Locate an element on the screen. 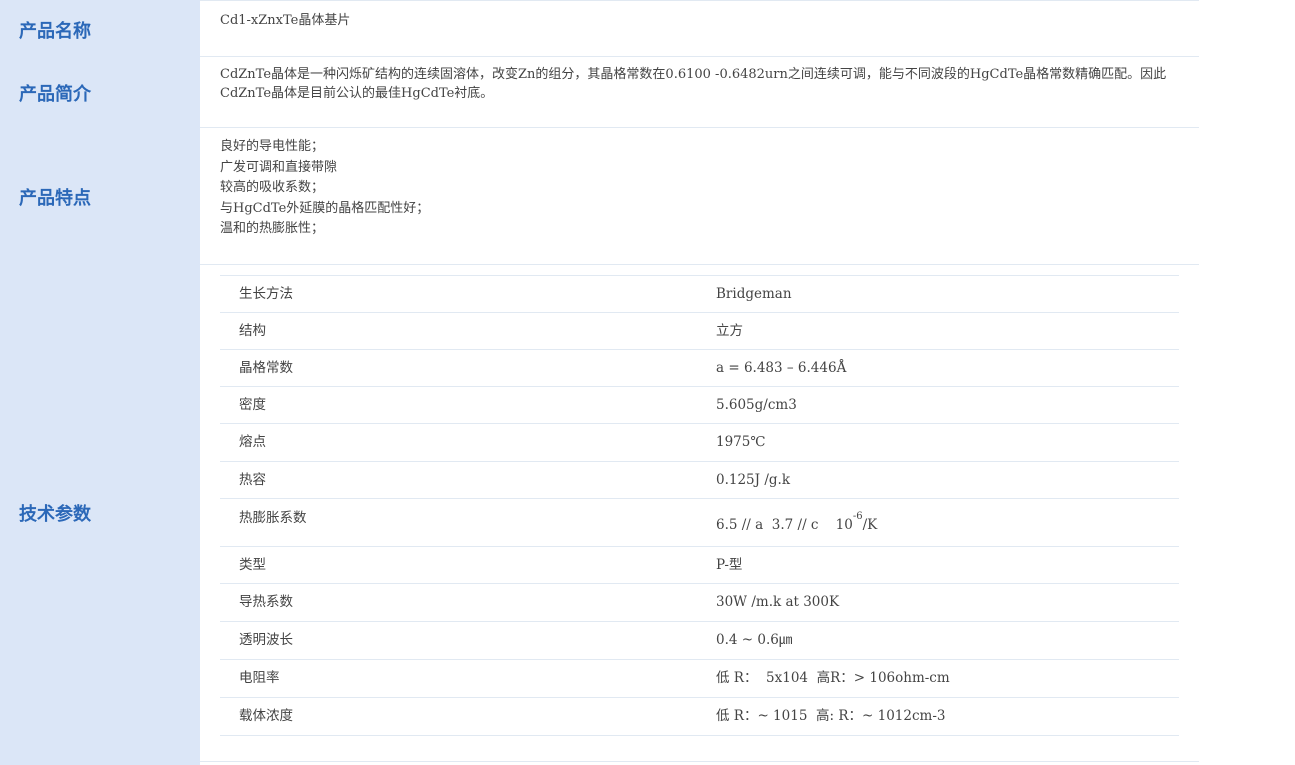 Image resolution: width=1295 pixels, height=765 pixels. tech-specs-label: 技术参数 is located at coordinates (55, 514).